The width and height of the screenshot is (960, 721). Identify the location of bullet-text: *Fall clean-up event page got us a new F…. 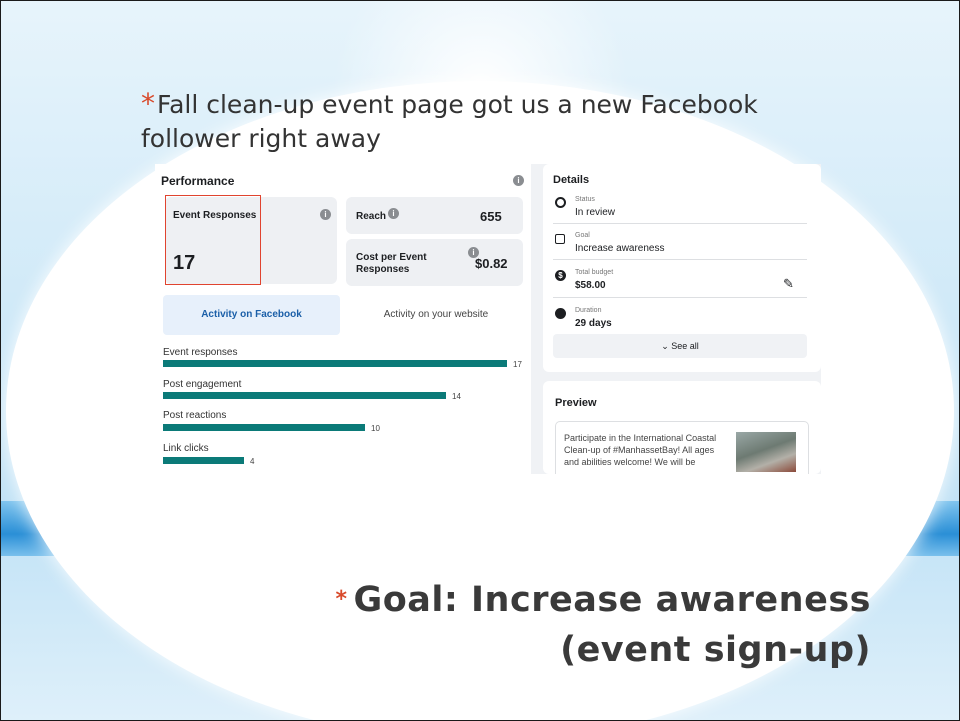
(491, 121).